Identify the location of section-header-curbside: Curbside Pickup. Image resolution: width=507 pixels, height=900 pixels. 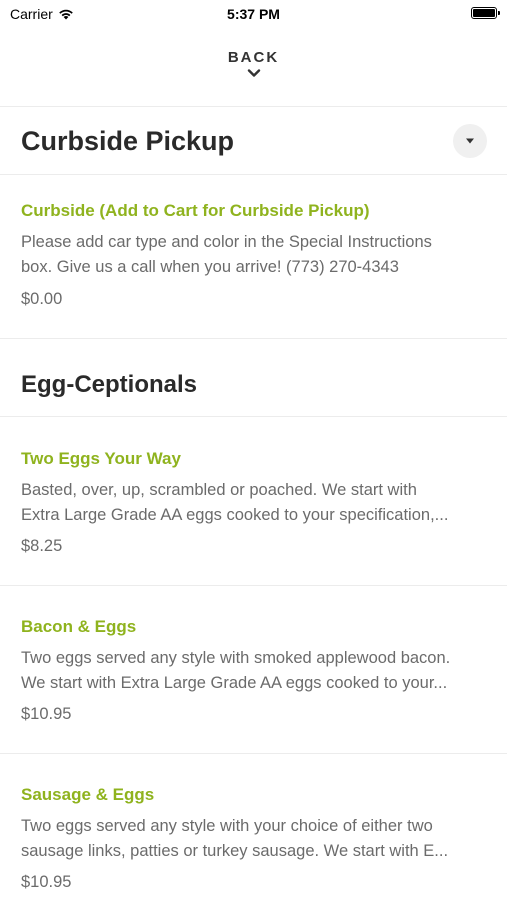
(253, 141).